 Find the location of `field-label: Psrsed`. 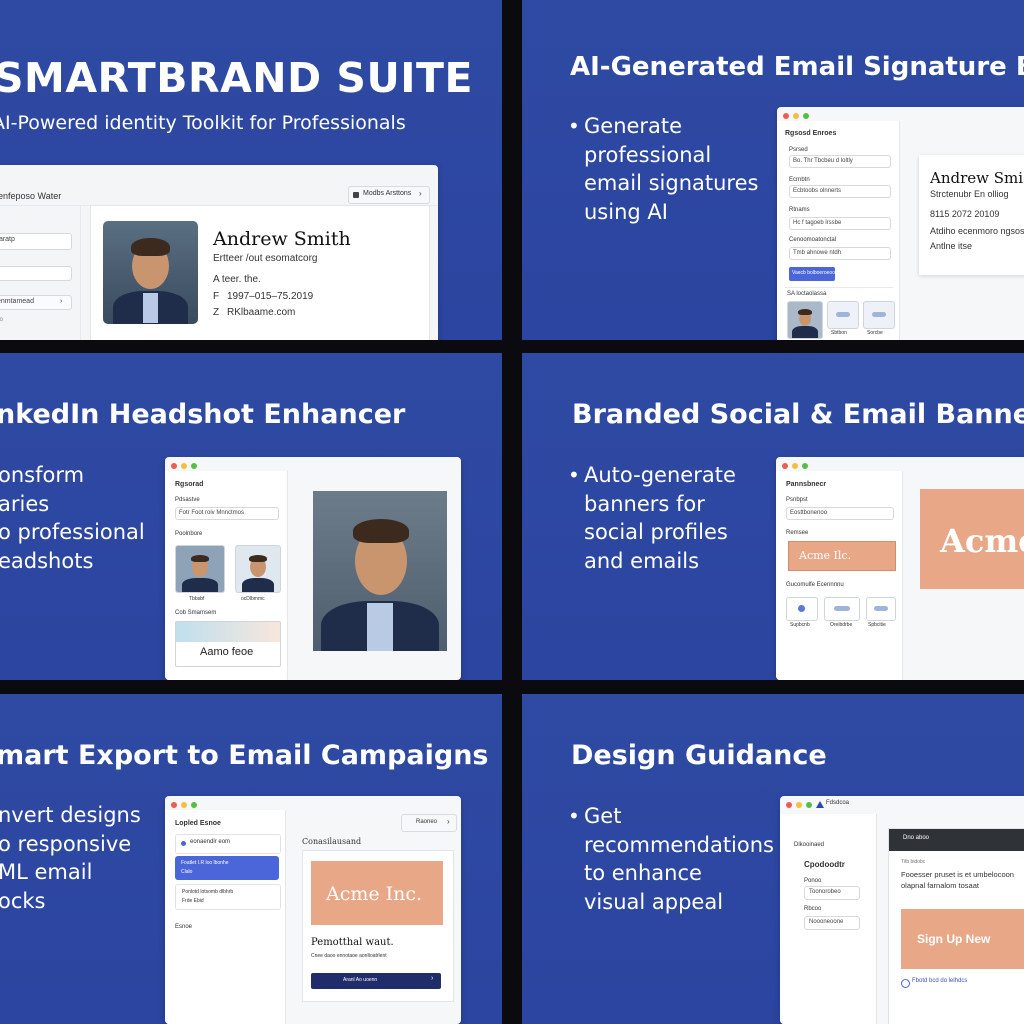

field-label: Psrsed is located at coordinates (798, 150).